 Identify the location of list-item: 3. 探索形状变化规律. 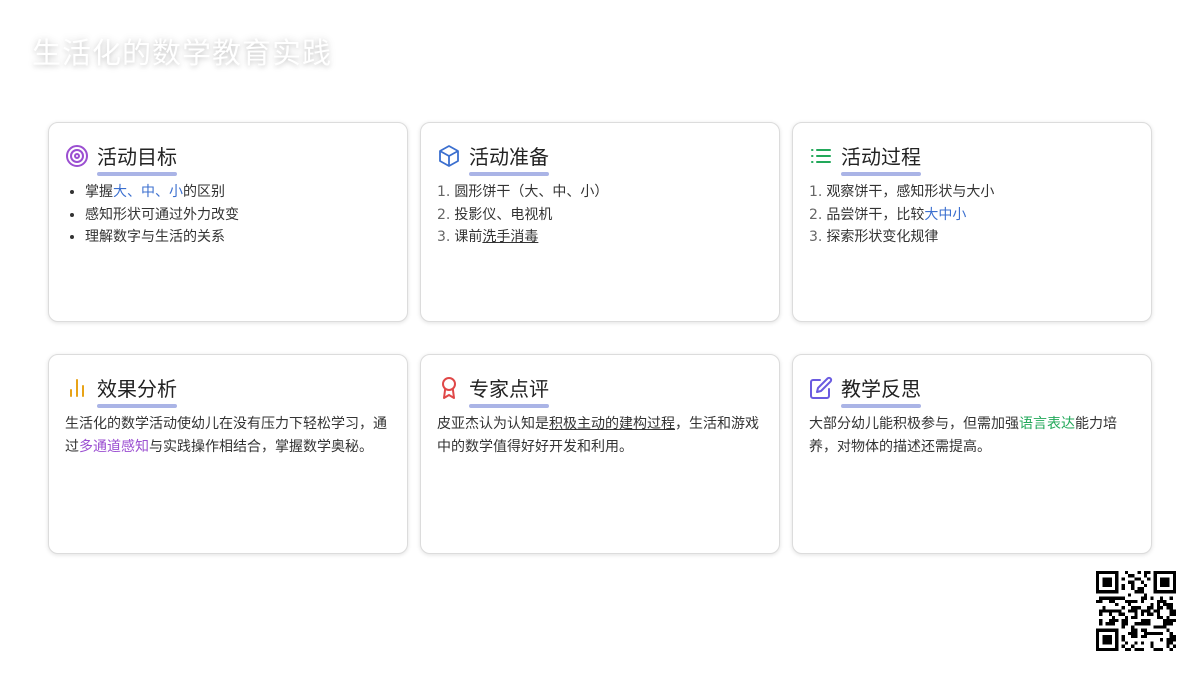
(874, 237).